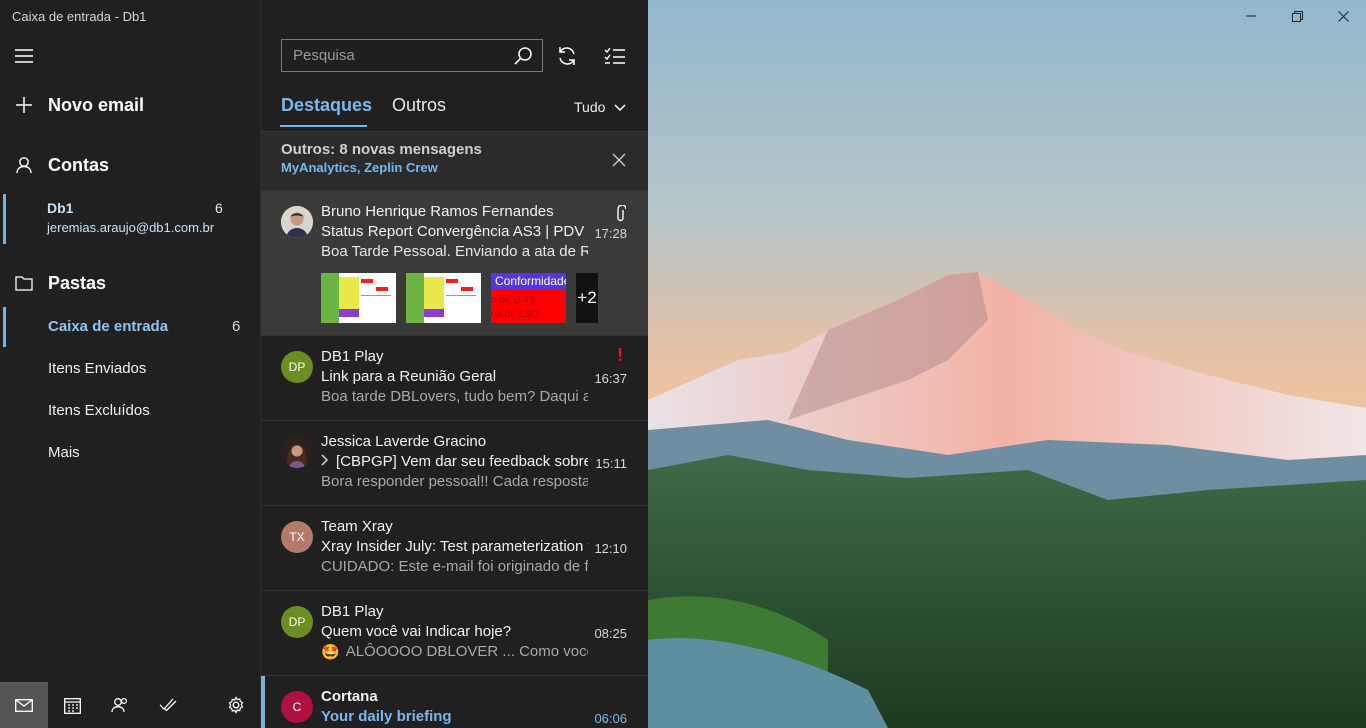  I want to click on selection-mode-icon, so click(615, 56).